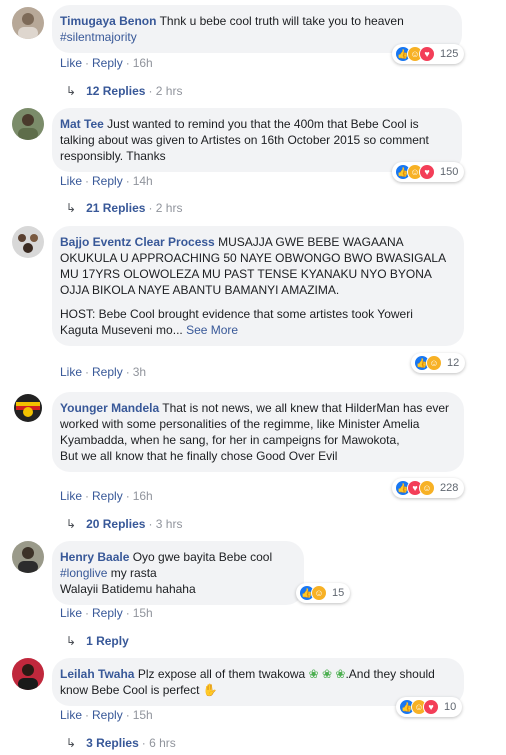  I want to click on replies-link: 12 Replies, so click(115, 91).